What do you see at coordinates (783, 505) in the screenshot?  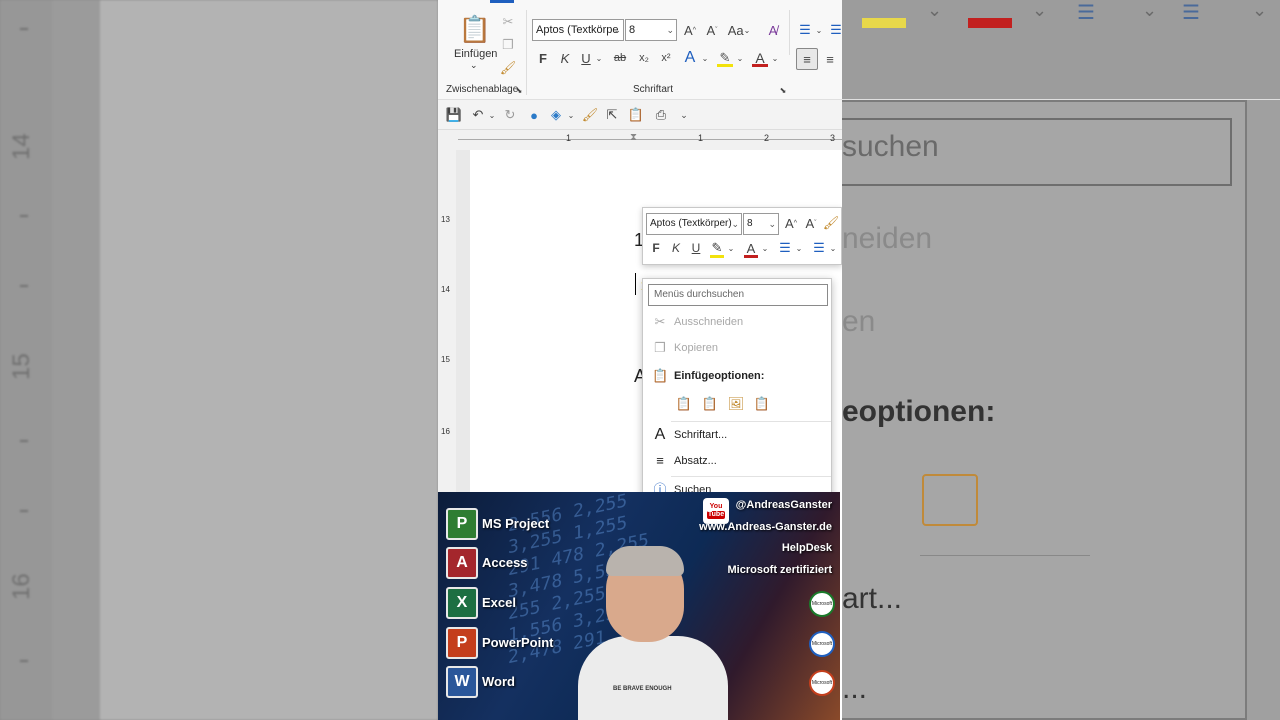 I see `channel-handle: @AndreasGanster` at bounding box center [783, 505].